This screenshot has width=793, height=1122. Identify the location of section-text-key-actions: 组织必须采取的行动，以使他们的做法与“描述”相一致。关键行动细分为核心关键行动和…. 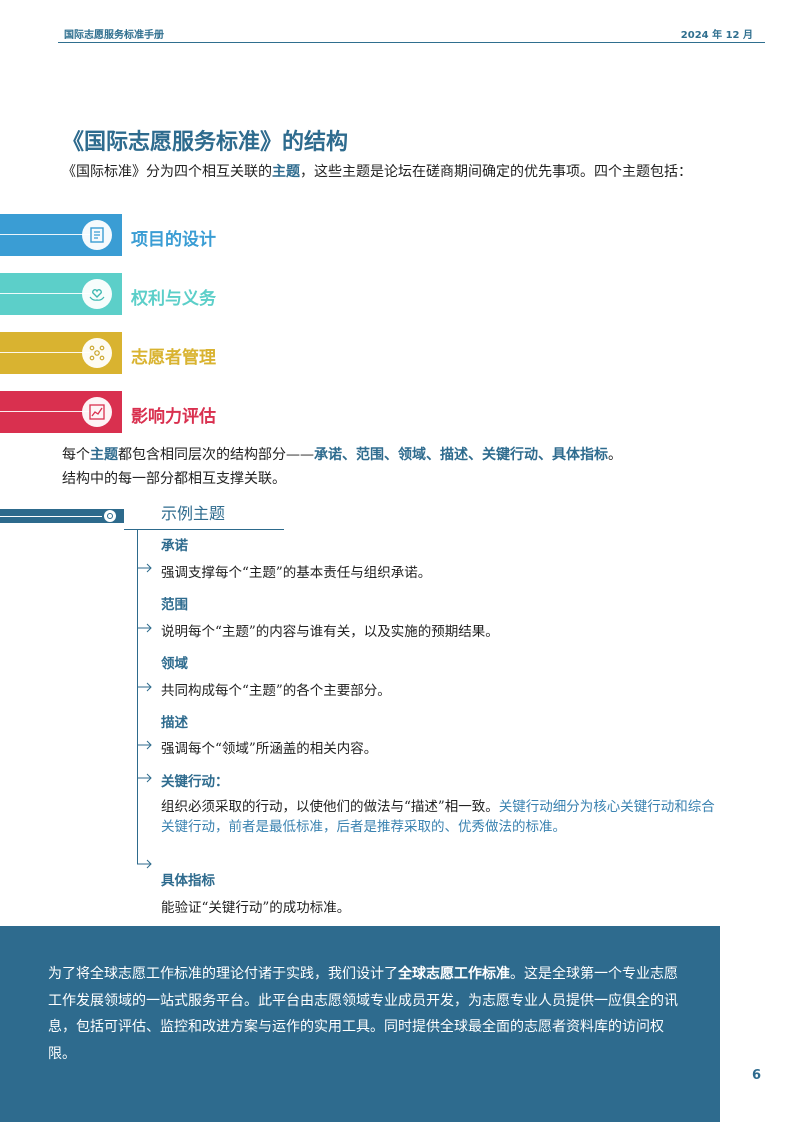
(441, 817).